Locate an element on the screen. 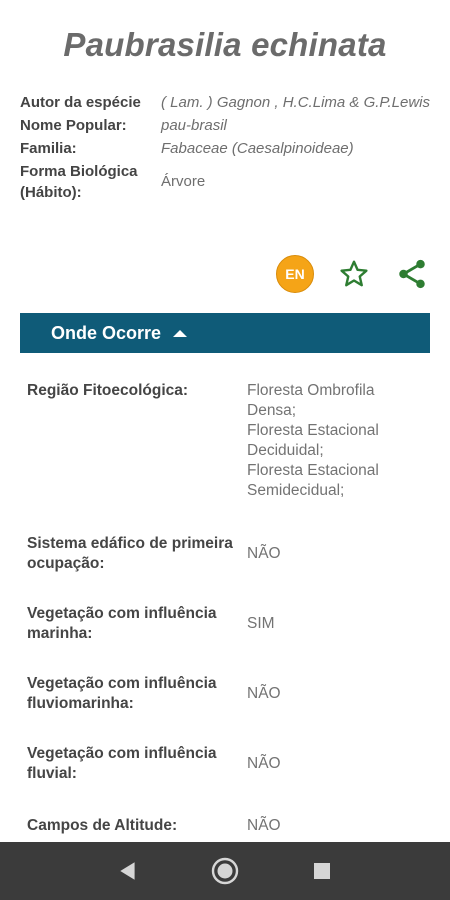 The width and height of the screenshot is (450, 900). table-row: Campos de Altitude: NÃO is located at coordinates (227, 826).